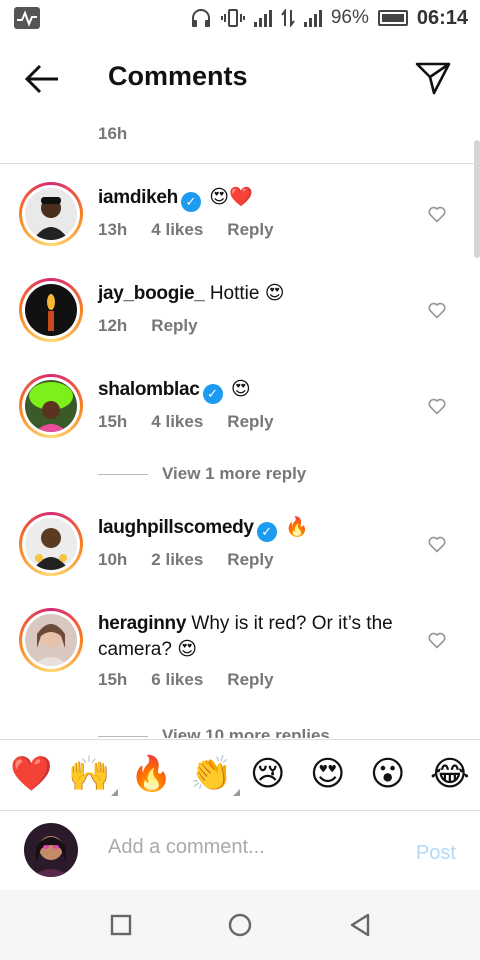  Describe the element at coordinates (387, 774) in the screenshot. I see `emoji-surprised-button: 😮` at that location.